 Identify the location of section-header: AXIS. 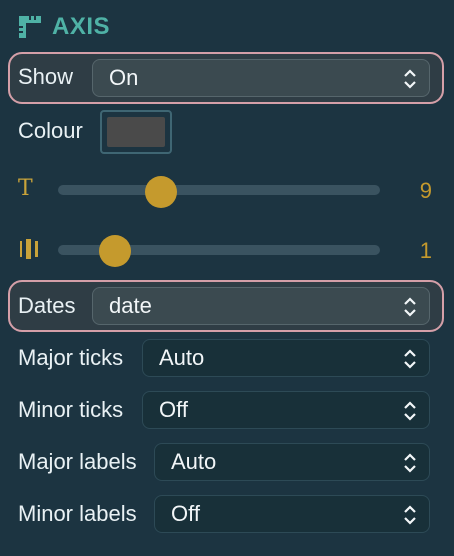
(64, 27).